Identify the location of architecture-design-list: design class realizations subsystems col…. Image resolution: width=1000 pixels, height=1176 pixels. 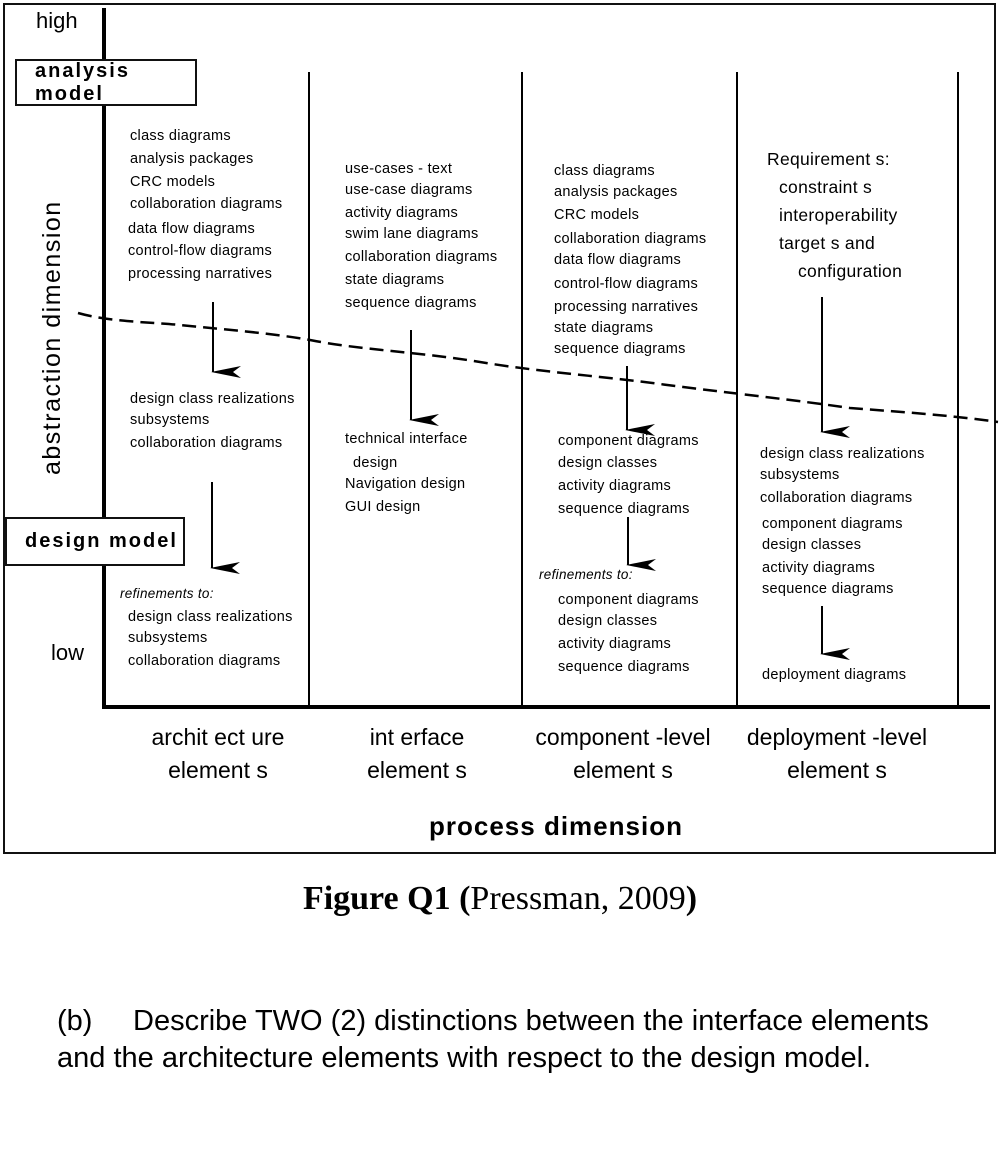
(212, 425).